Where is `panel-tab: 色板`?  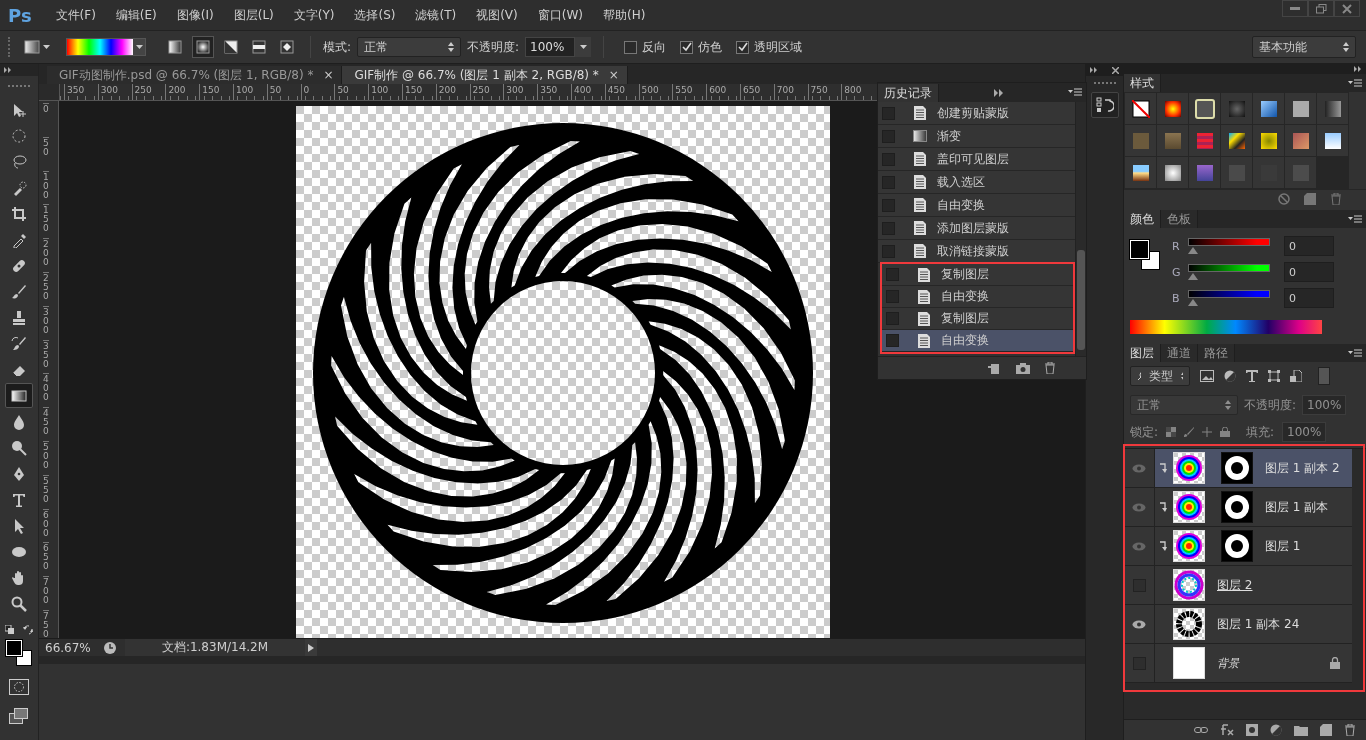
panel-tab: 色板 is located at coordinates (1179, 219).